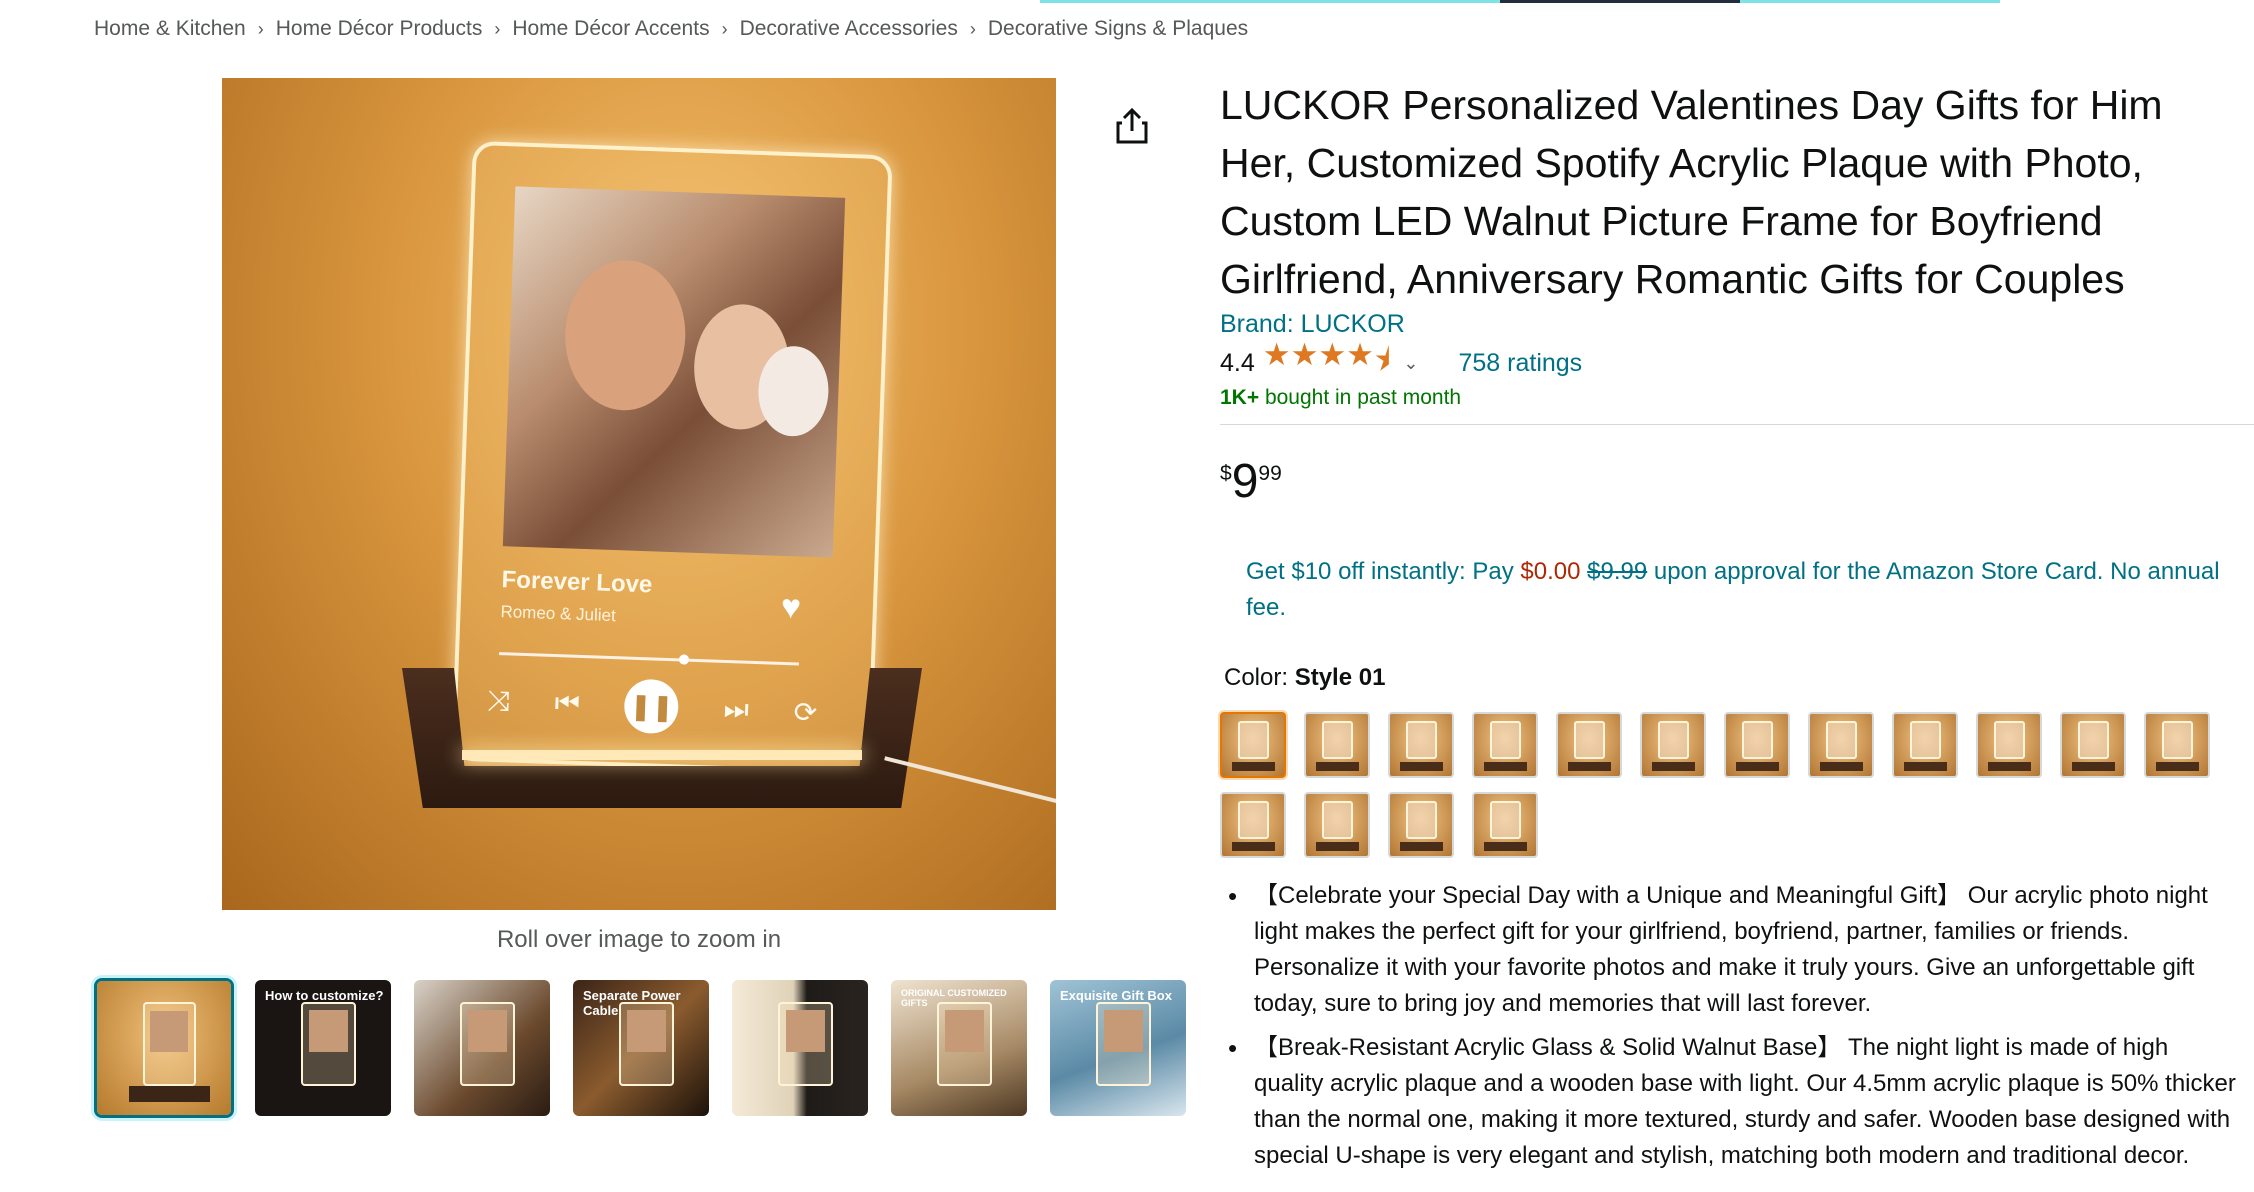 This screenshot has width=2254, height=1192. Describe the element at coordinates (805, 711) in the screenshot. I see `repeat-icon: ⟳` at that location.